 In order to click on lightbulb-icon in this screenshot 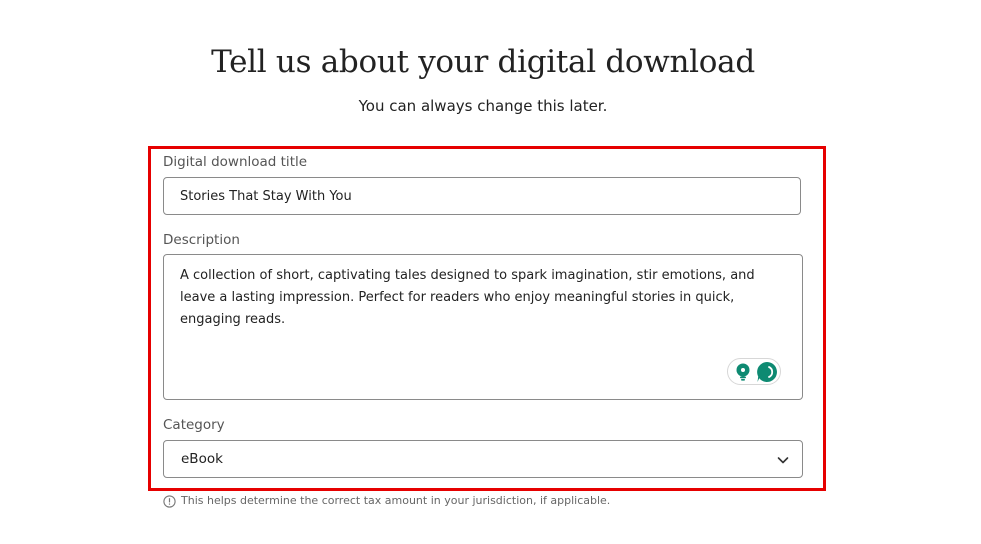, I will do `click(743, 372)`.